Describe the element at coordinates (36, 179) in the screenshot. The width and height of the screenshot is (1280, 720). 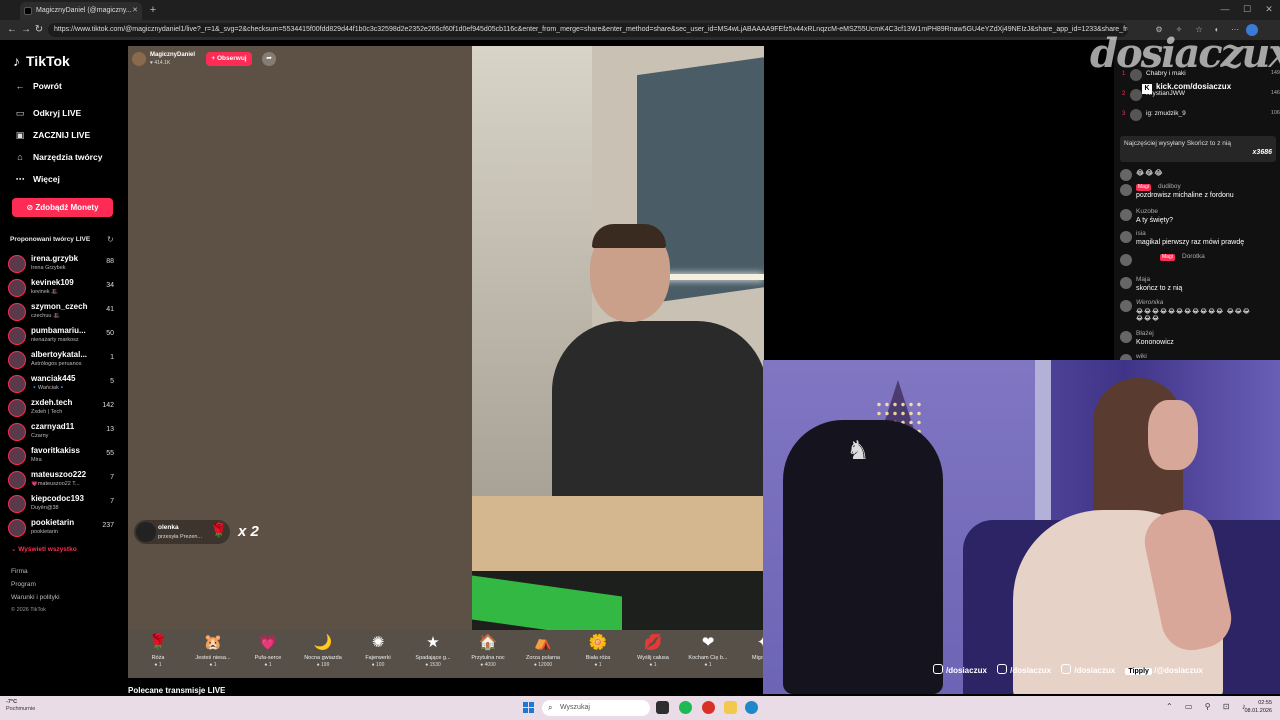
I see `nav-more: ⋯ Więcej` at that location.